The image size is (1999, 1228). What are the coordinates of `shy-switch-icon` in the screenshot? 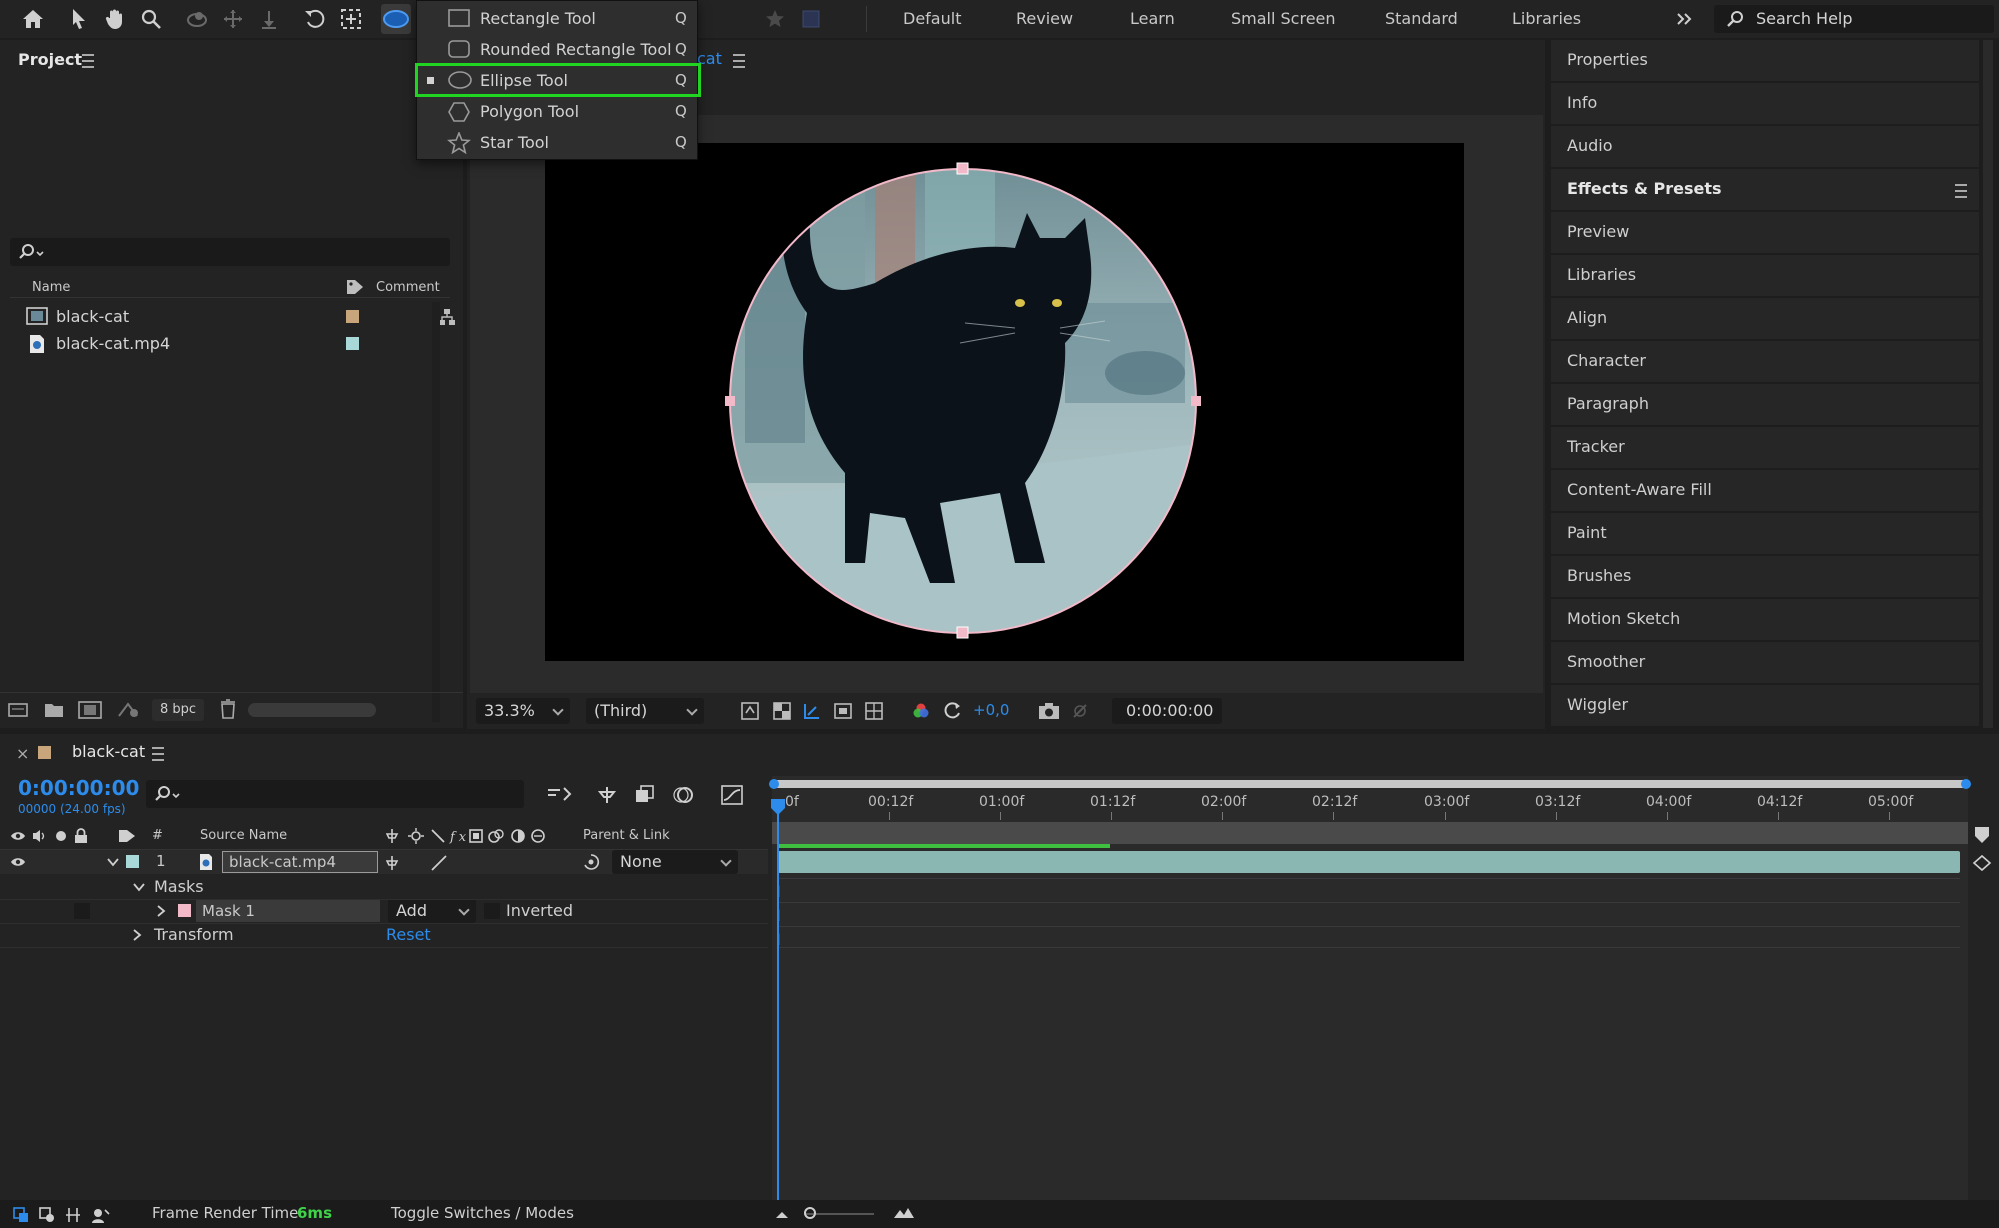 It's located at (395, 863).